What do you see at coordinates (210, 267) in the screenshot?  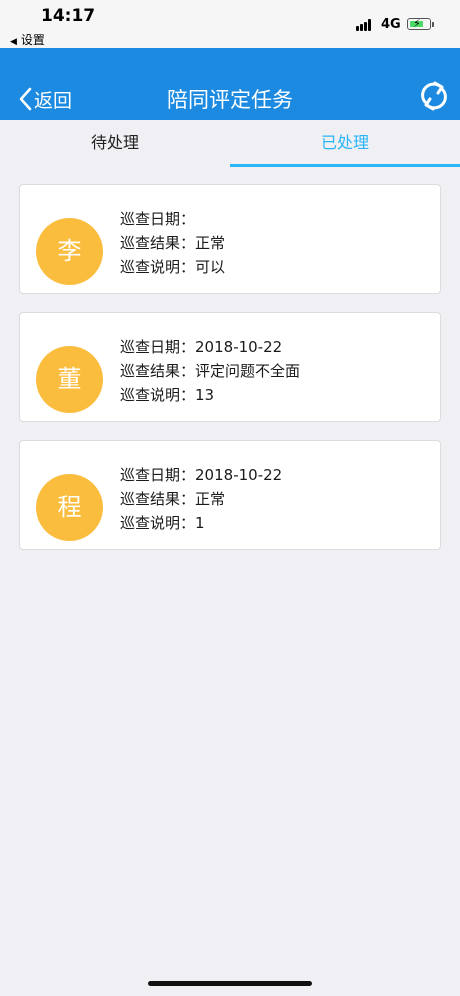 I see `note-value: 可以` at bounding box center [210, 267].